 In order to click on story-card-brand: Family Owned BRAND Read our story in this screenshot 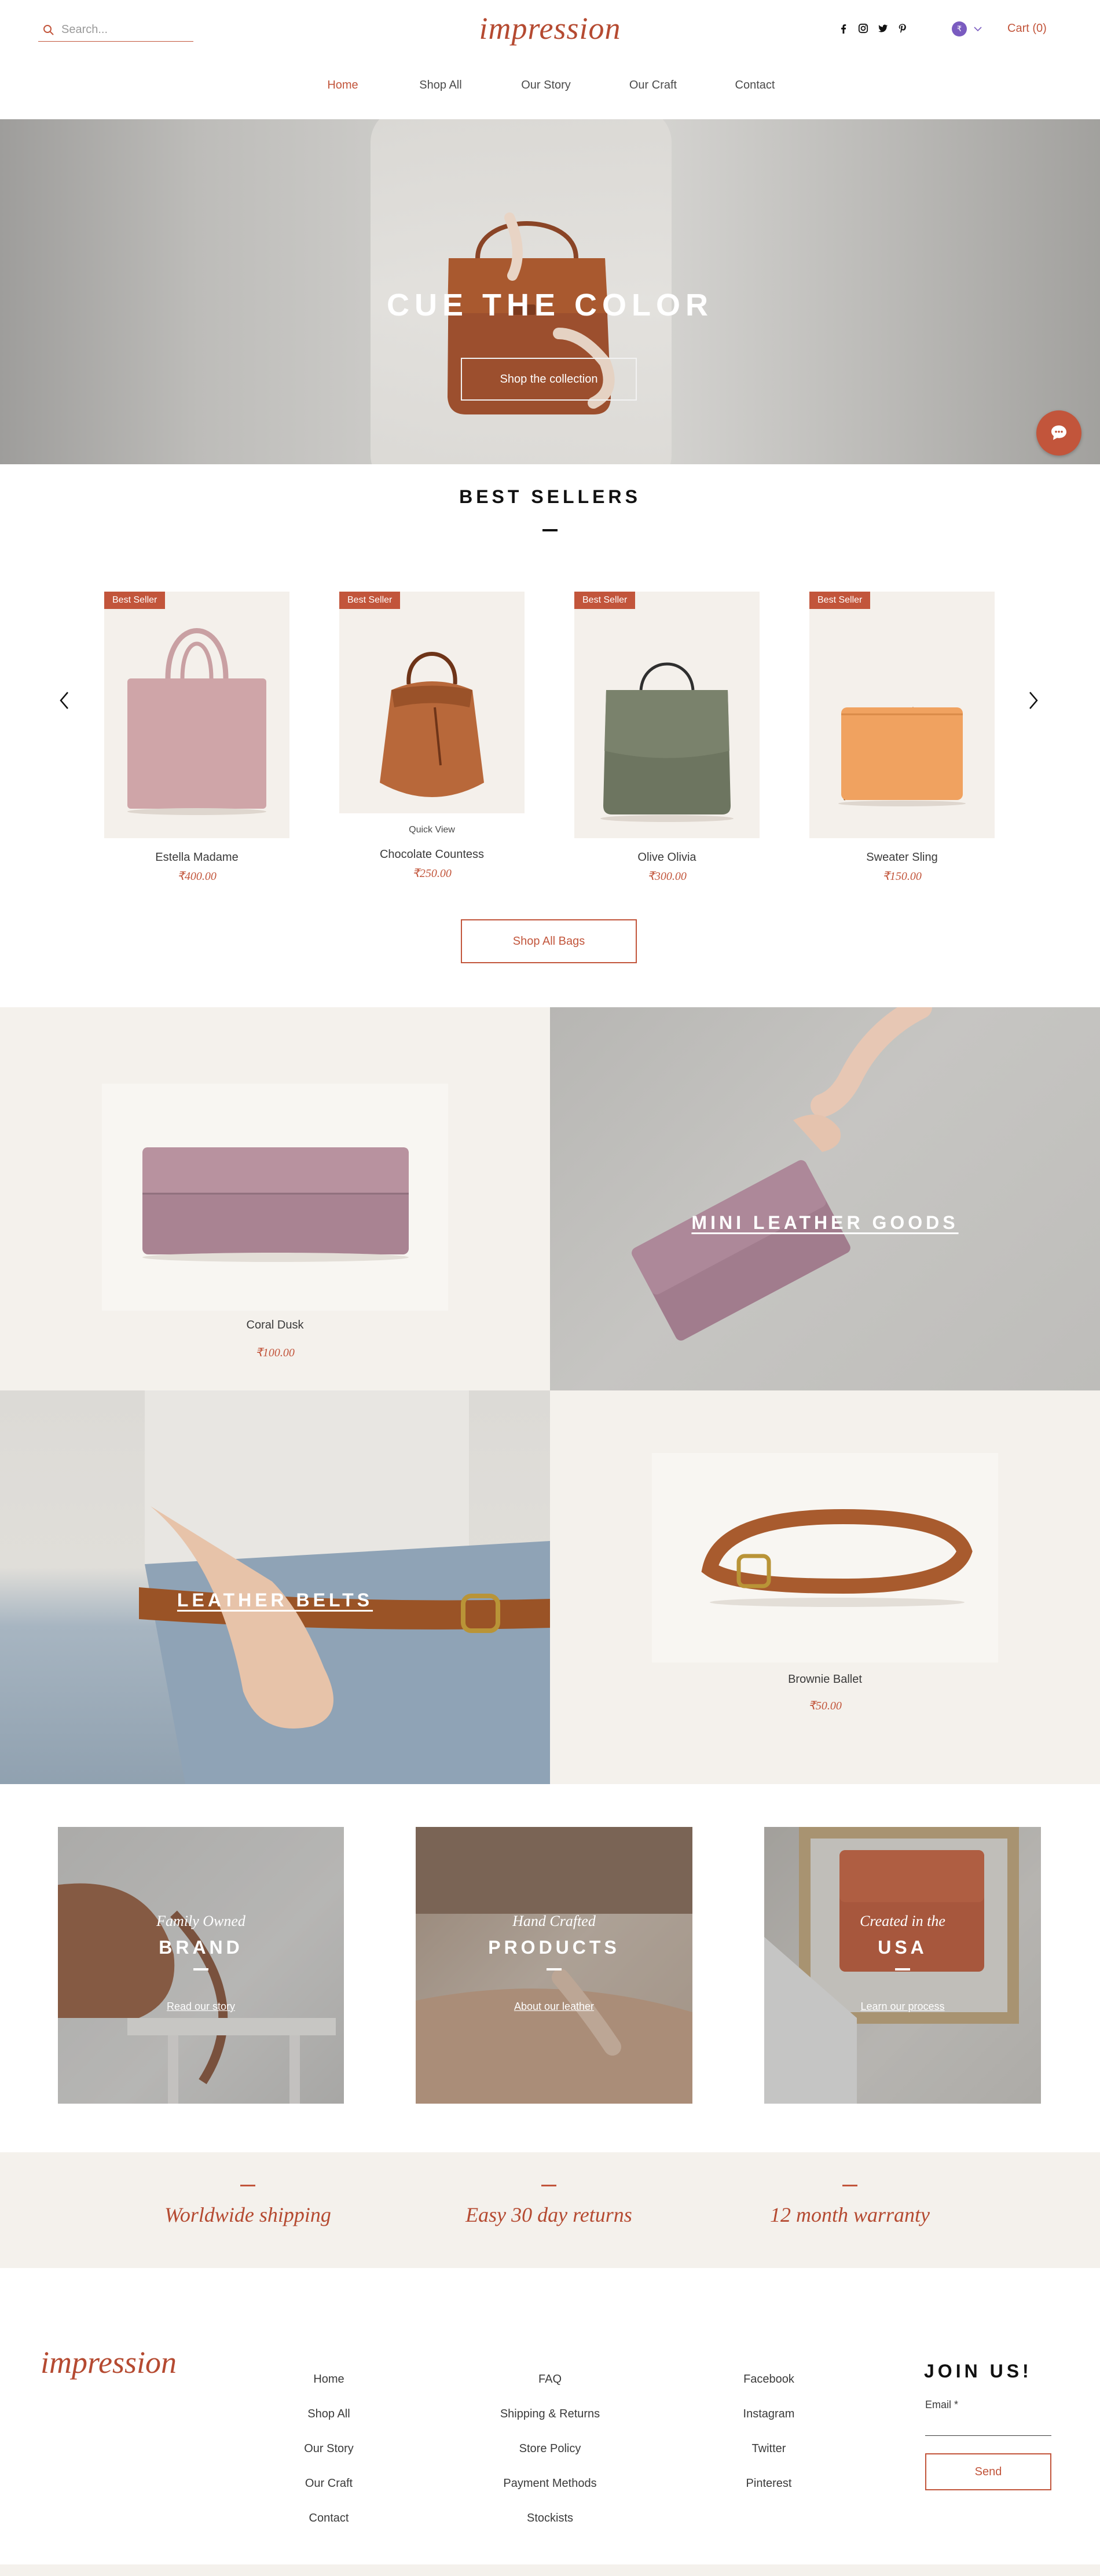, I will do `click(201, 1965)`.